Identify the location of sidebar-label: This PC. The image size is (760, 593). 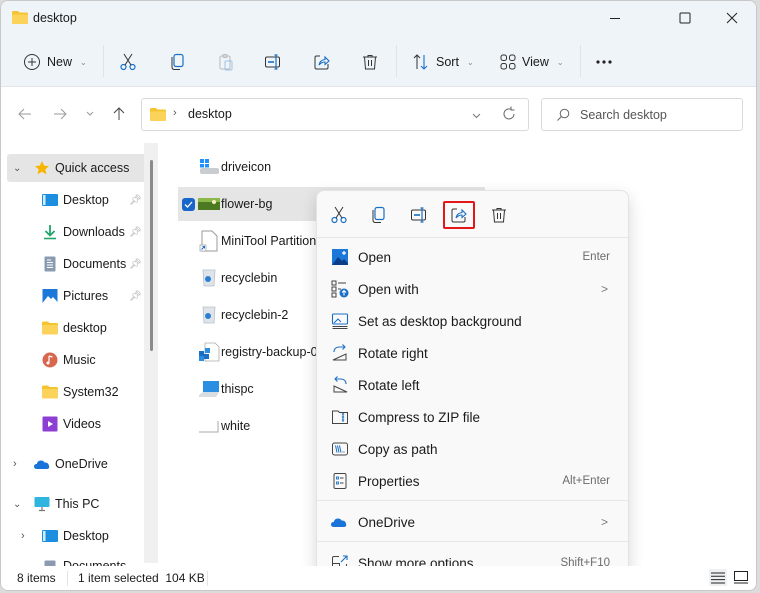
(77, 504).